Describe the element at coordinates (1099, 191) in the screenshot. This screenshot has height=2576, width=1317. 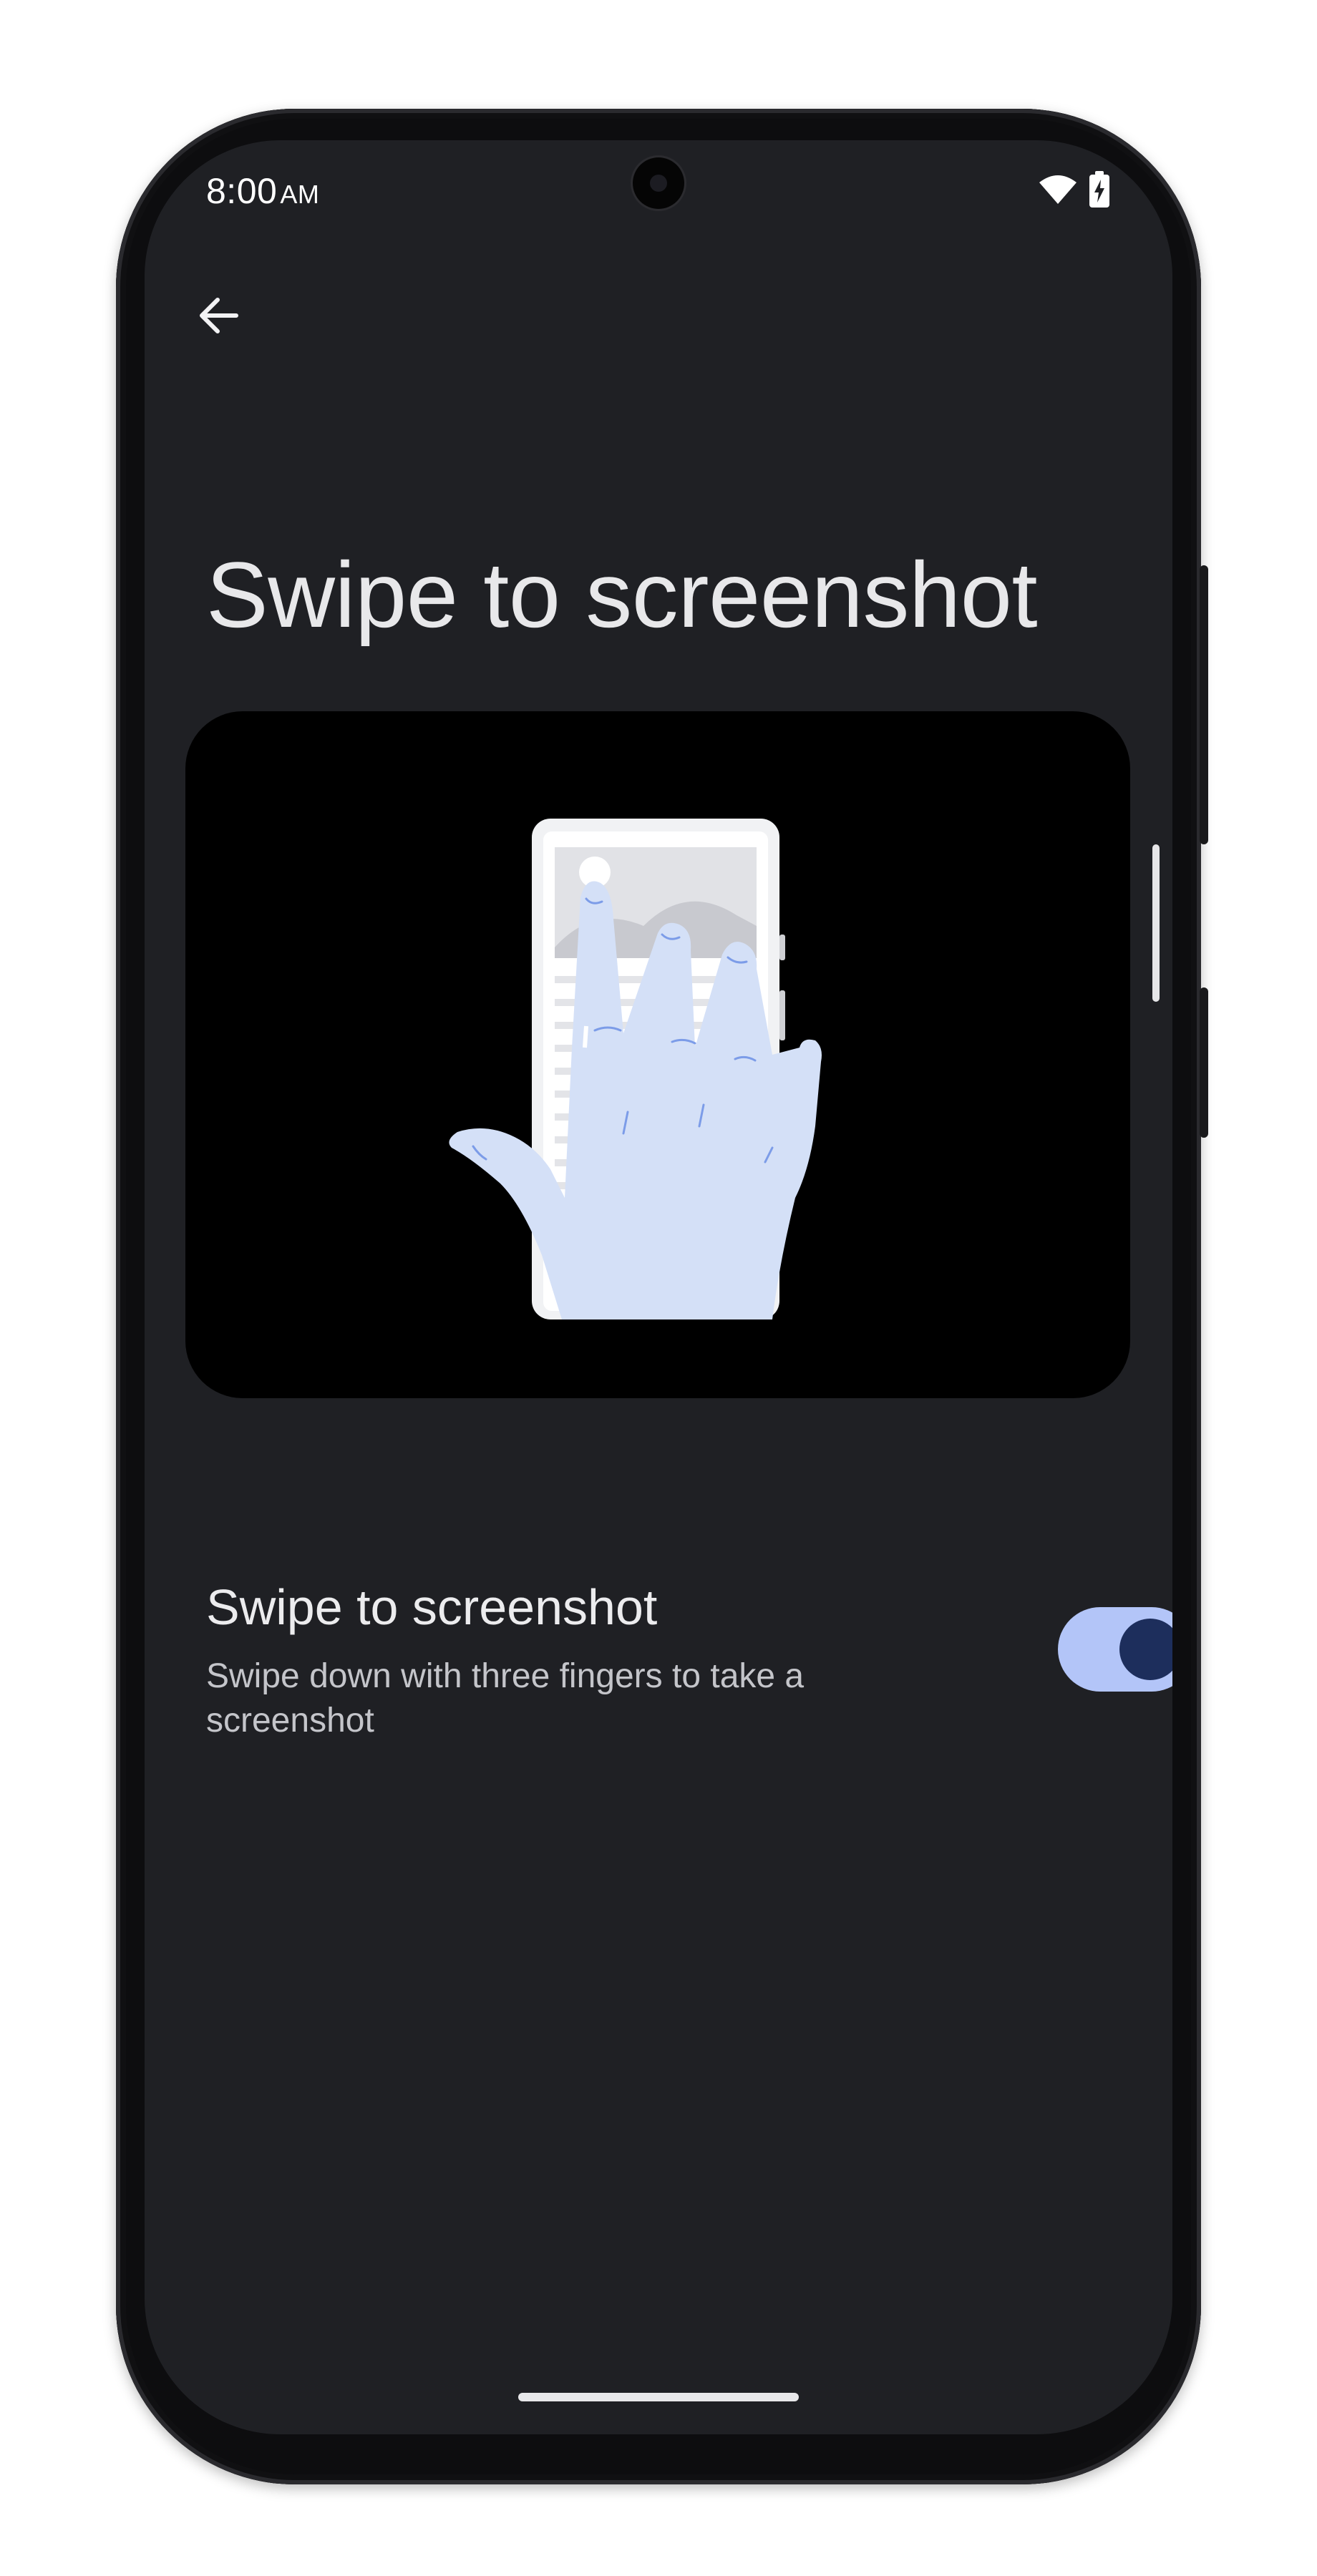
I see `battery-charging-icon` at that location.